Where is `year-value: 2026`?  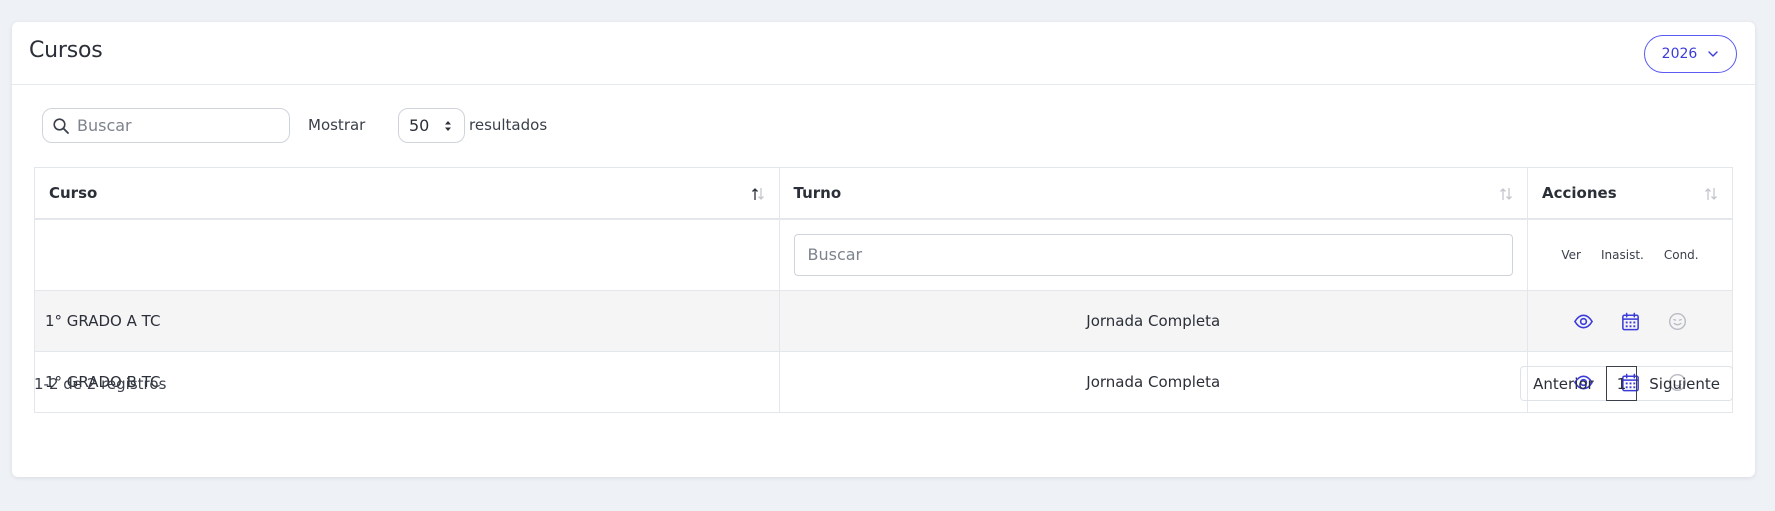
year-value: 2026 is located at coordinates (1679, 54).